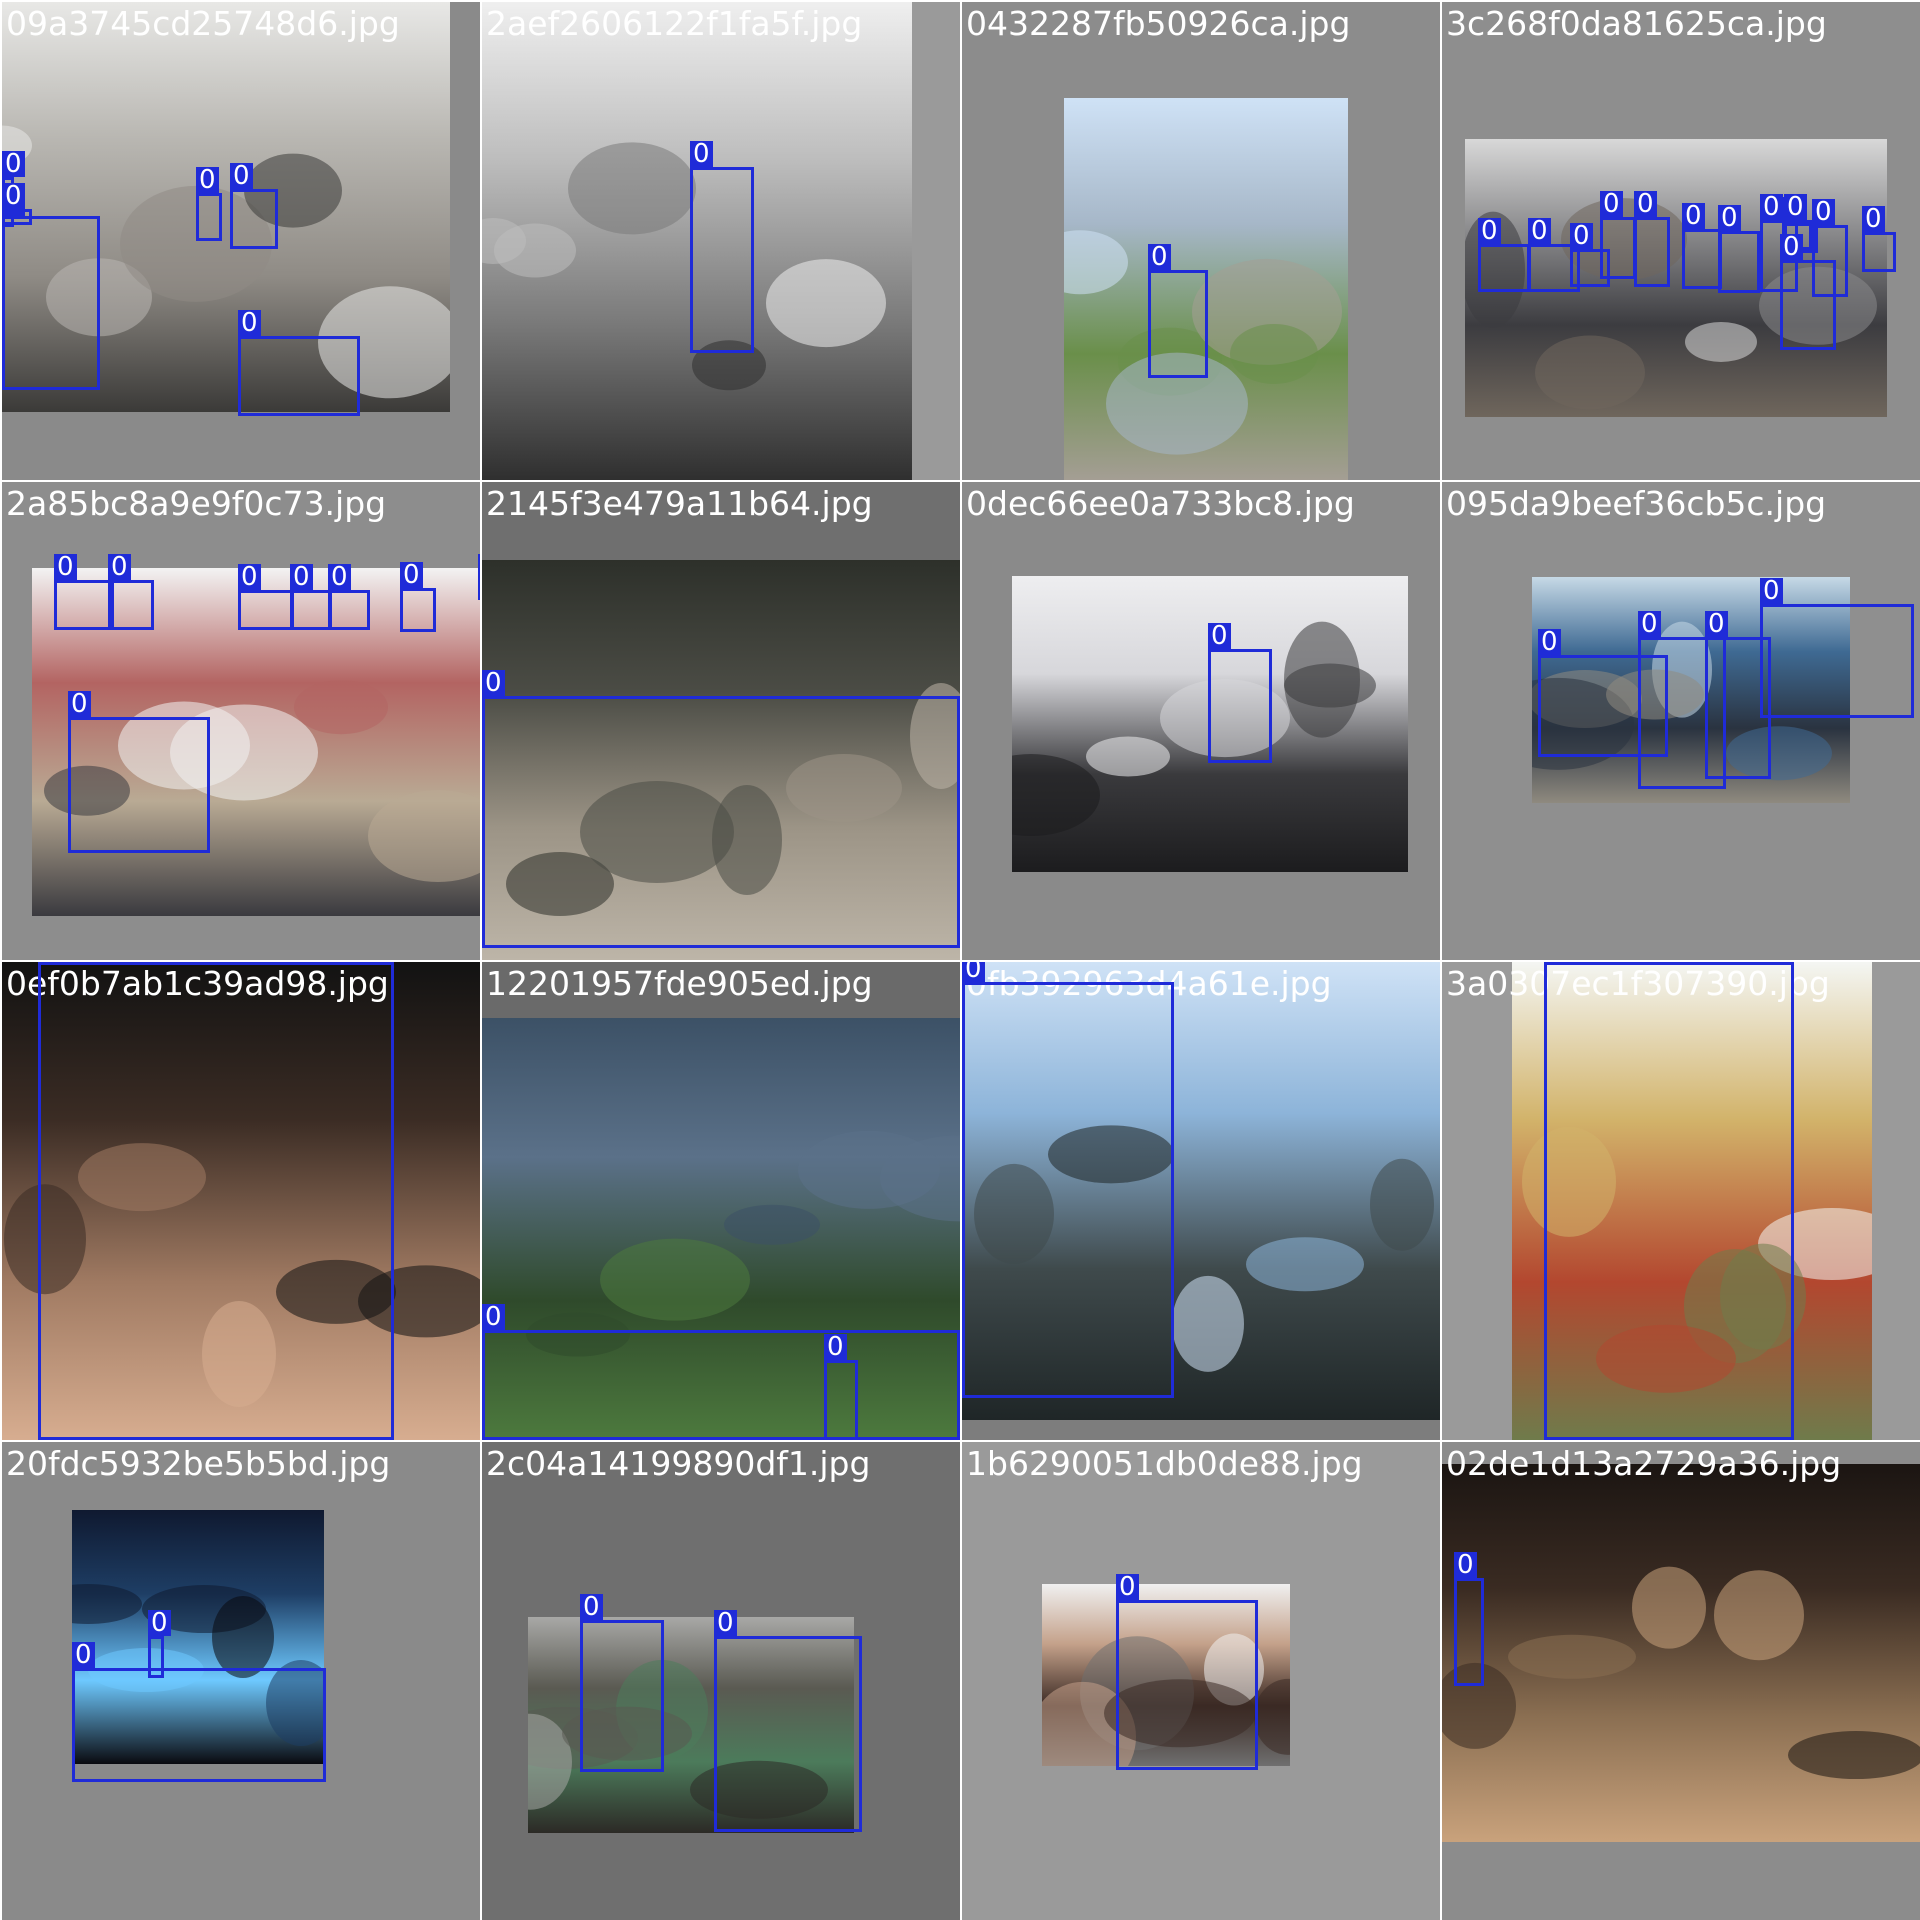 The width and height of the screenshot is (1920, 1920). What do you see at coordinates (1681, 241) in the screenshot?
I see `image-tile: 3c268f0da81625ca.jpg0000000000000` at bounding box center [1681, 241].